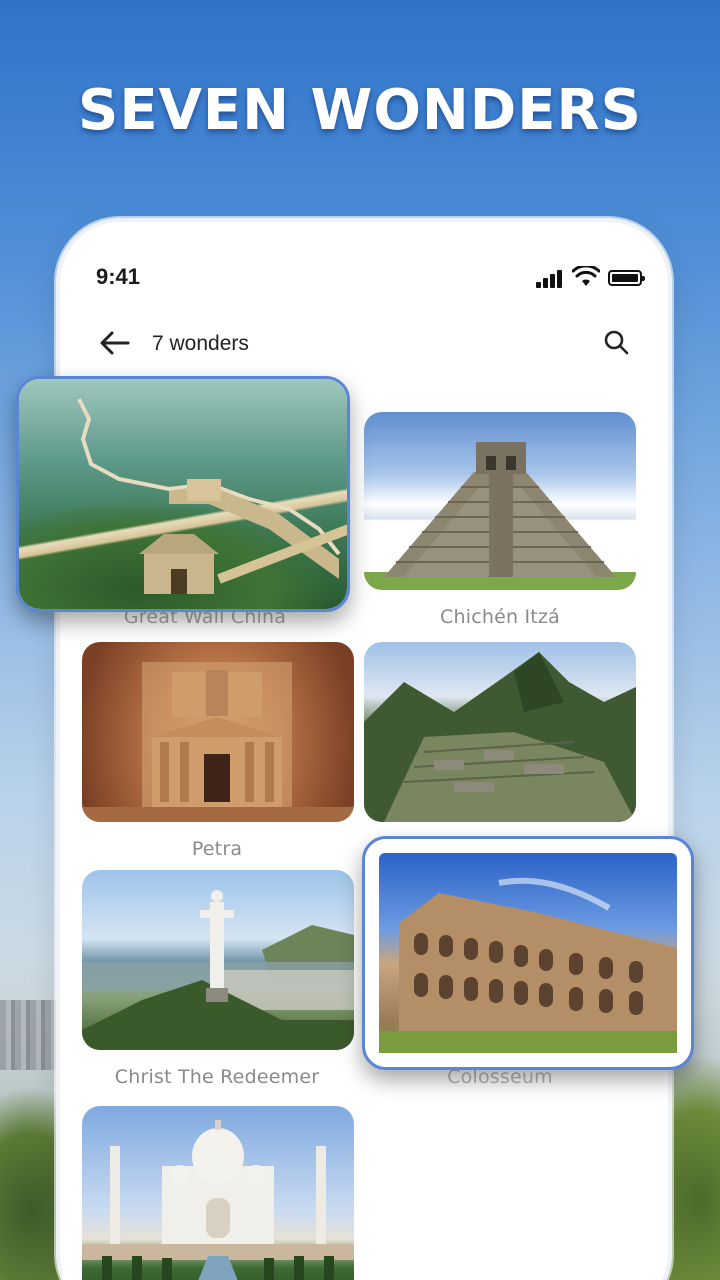  I want to click on great-wall-image, so click(183, 494).